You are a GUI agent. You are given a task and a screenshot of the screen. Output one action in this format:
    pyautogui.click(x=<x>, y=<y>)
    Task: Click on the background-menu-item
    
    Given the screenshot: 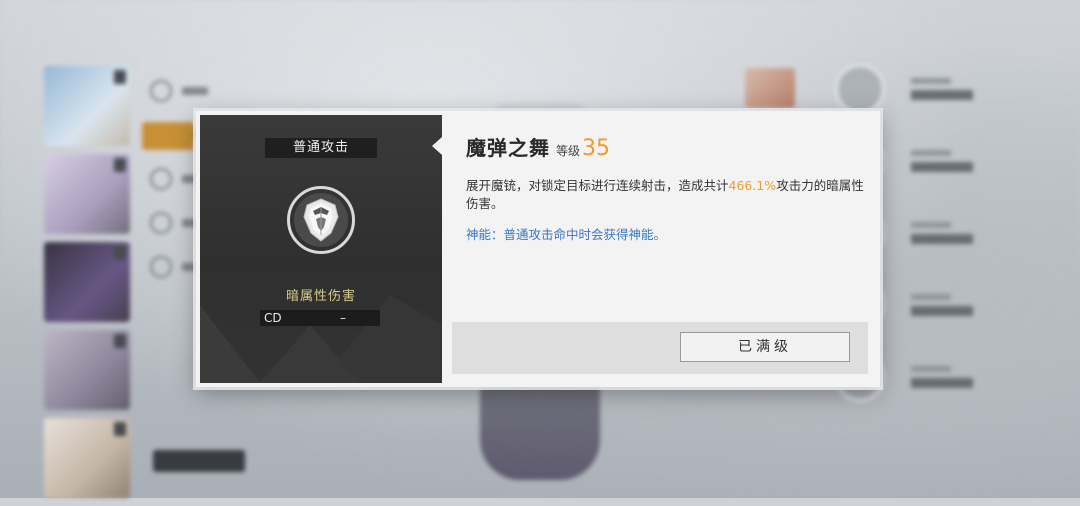 What is the action you would take?
    pyautogui.click(x=179, y=91)
    